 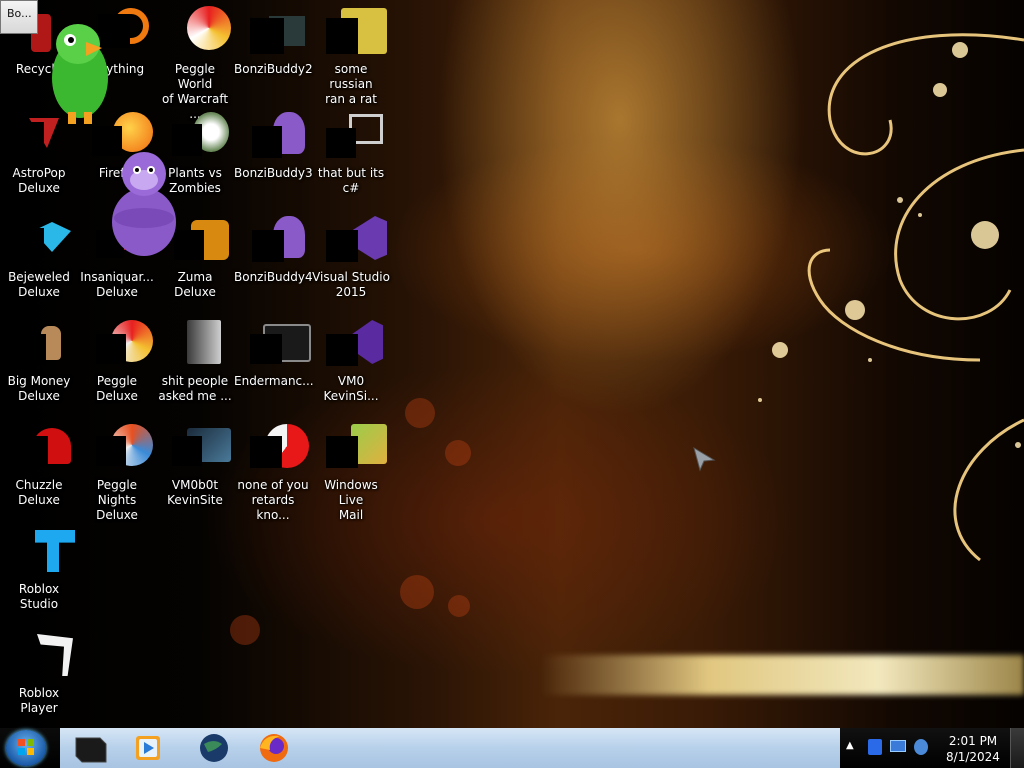 I want to click on firefox-icon, so click(x=274, y=748).